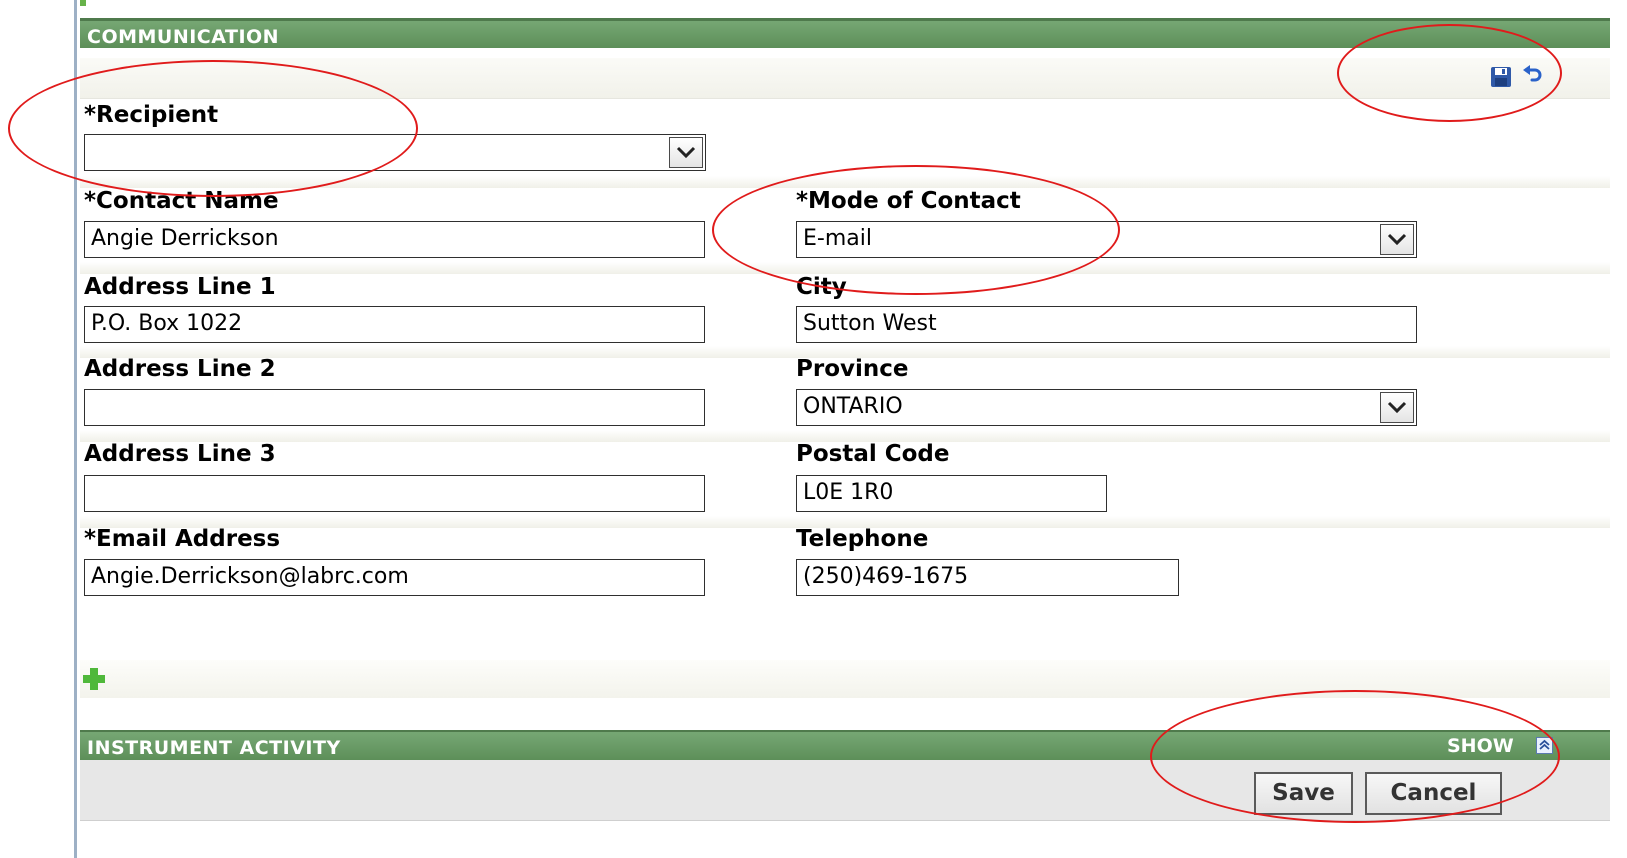  What do you see at coordinates (394, 324) in the screenshot?
I see `address-line-1-field: P.O. Box 1022` at bounding box center [394, 324].